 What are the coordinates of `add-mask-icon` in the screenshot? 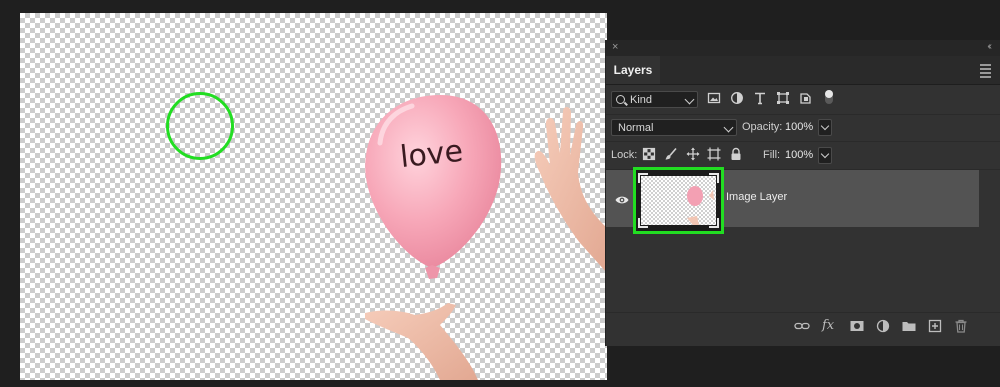 It's located at (857, 326).